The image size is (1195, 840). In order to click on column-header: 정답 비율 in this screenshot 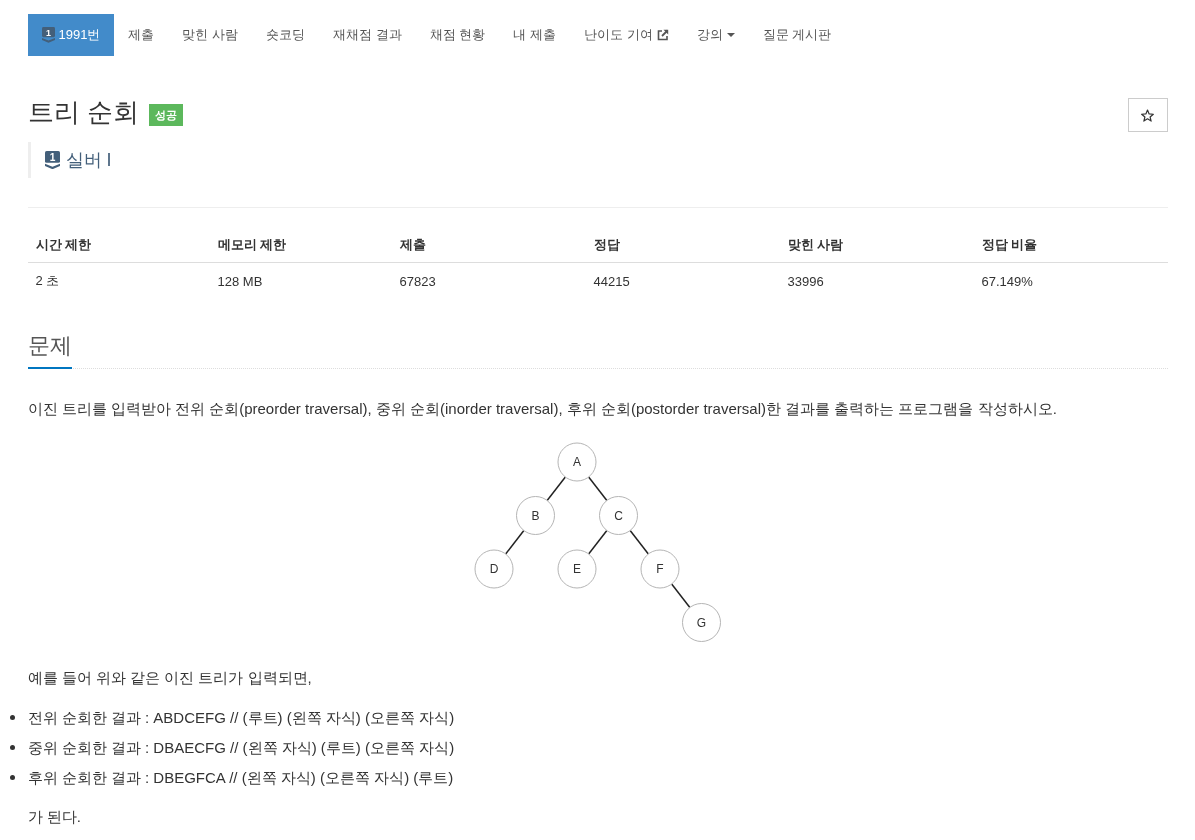, I will do `click(1070, 245)`.